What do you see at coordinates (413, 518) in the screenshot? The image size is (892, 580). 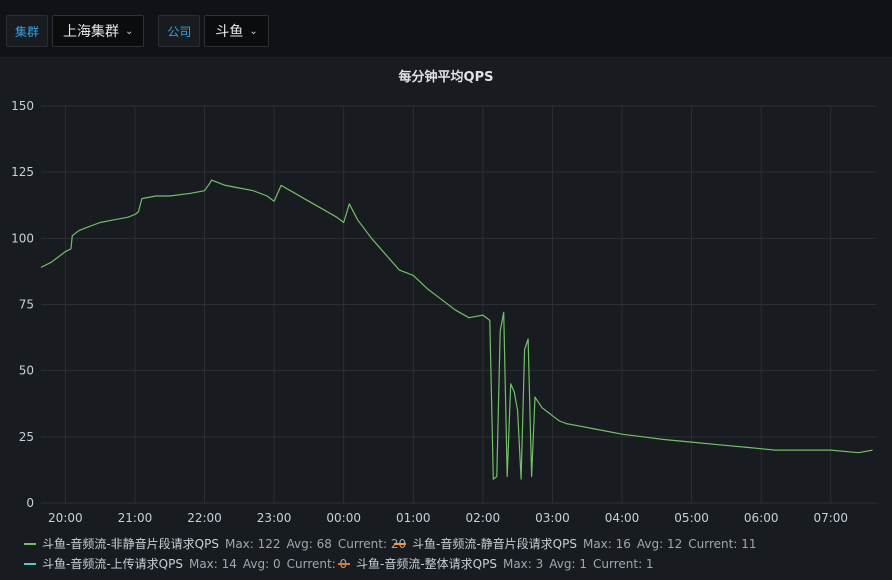 I see `x-tick-label: 01:00` at bounding box center [413, 518].